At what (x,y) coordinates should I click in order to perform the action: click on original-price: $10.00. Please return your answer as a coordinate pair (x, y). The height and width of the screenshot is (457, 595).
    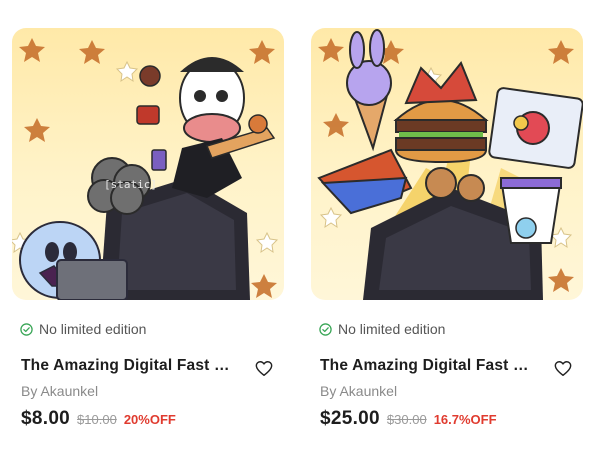
    Looking at the image, I should click on (97, 419).